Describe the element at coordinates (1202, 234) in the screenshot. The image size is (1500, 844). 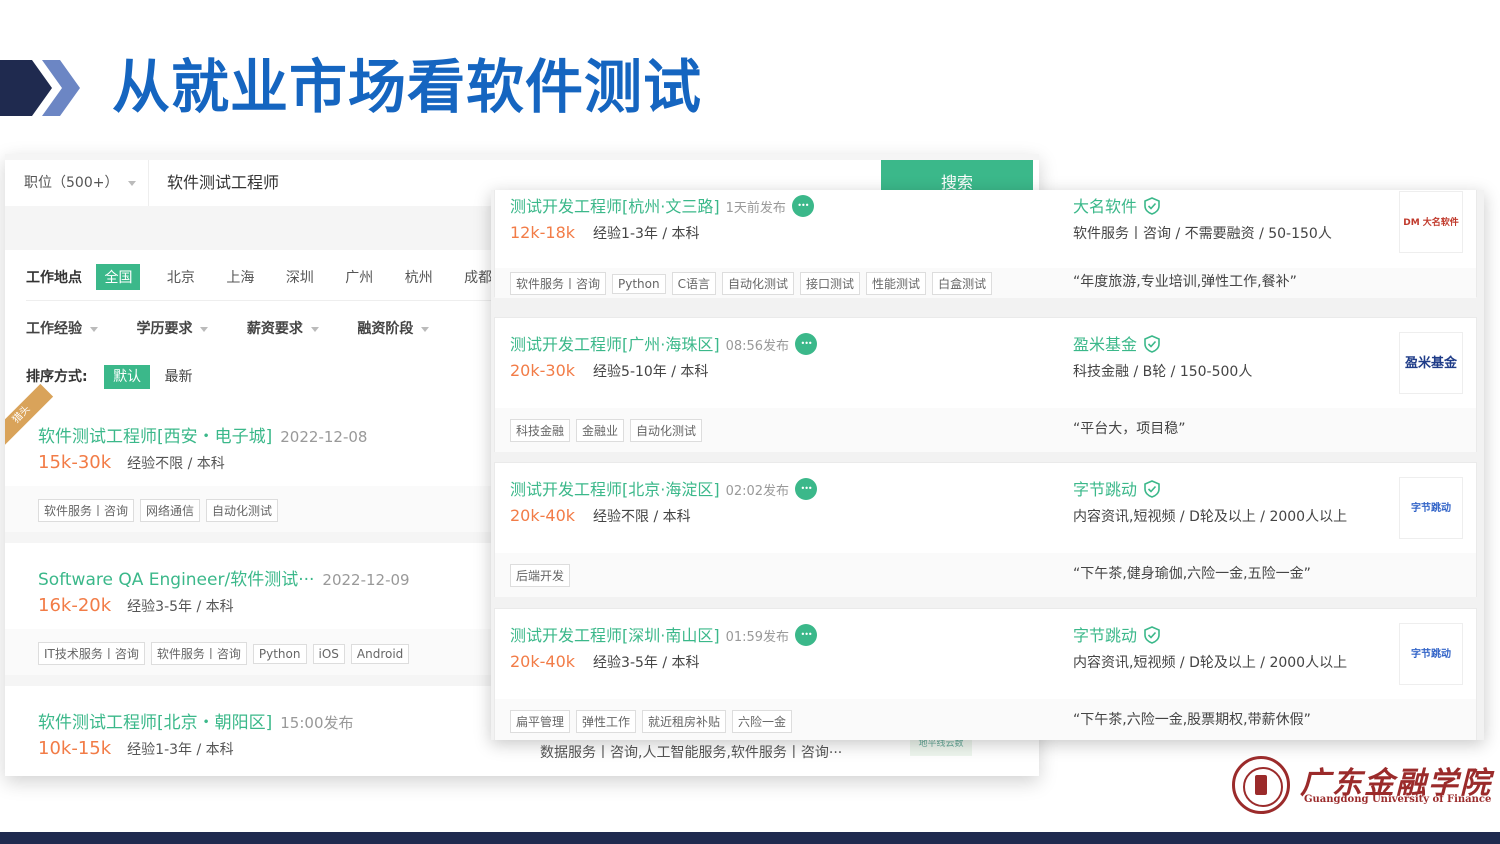
I see `company-info: 软件服务丨咨询 / 不需要融资 / 50-150人` at that location.